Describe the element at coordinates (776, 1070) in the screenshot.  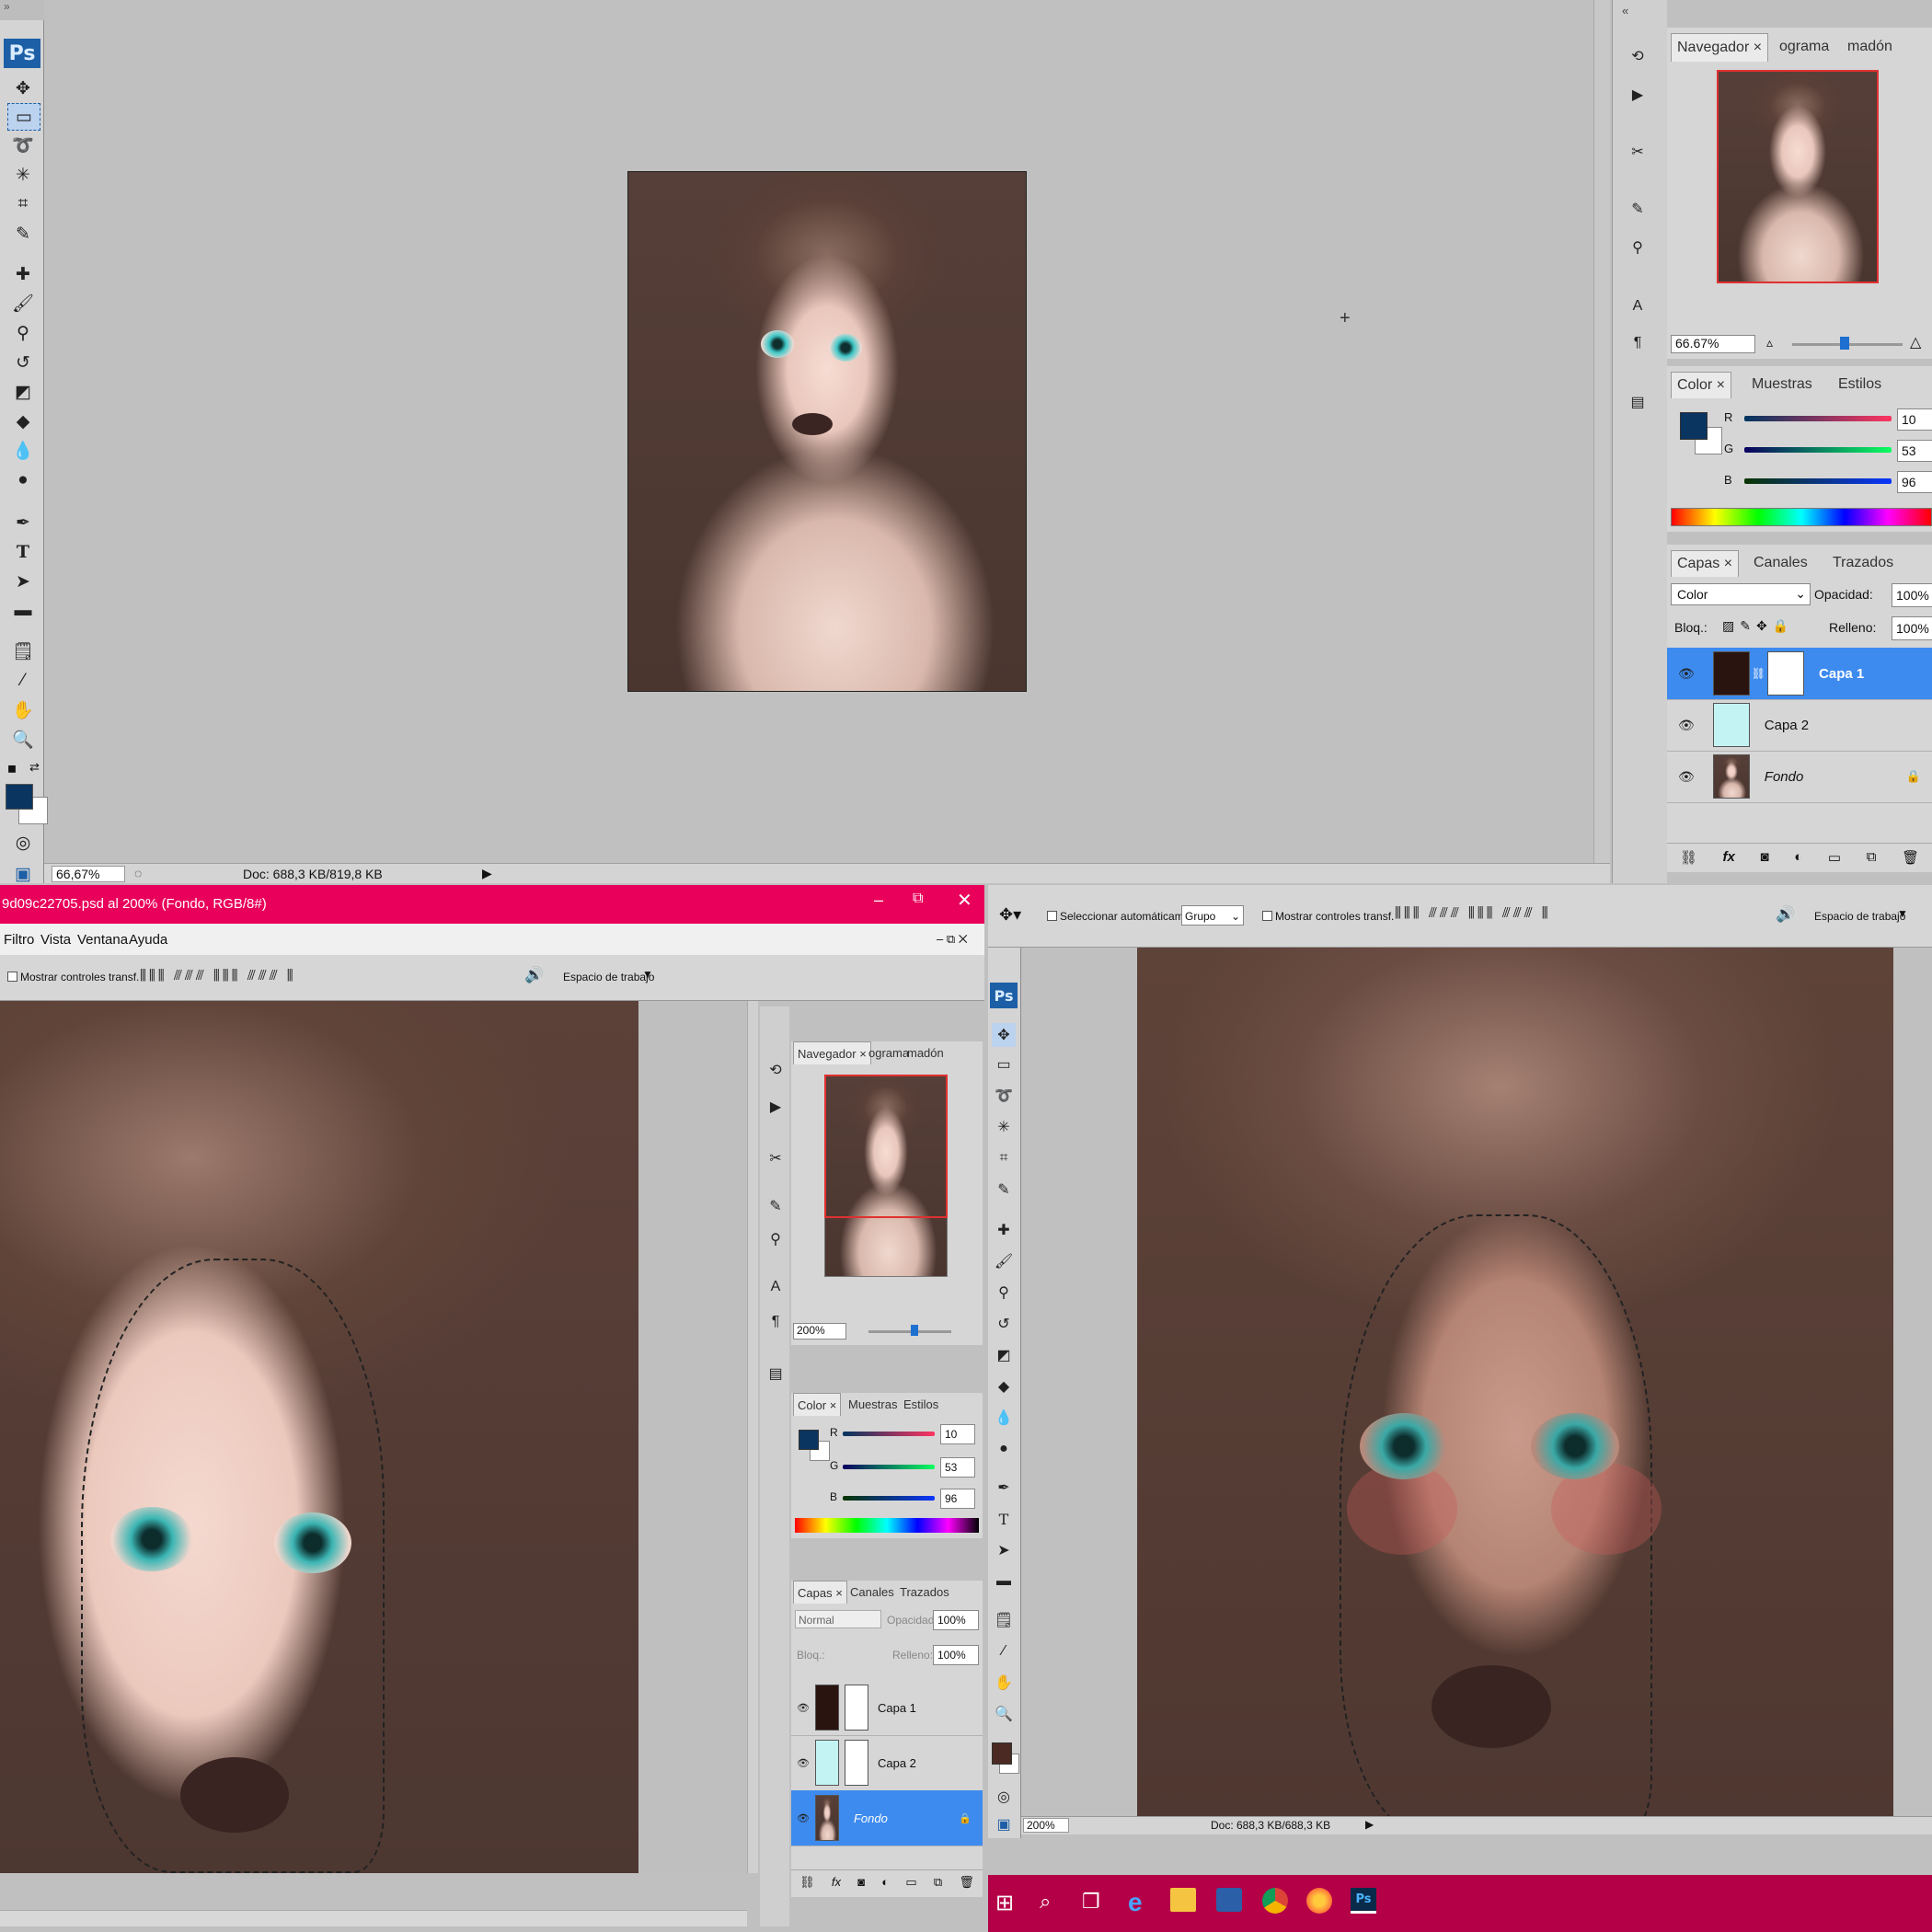
I see `history-panel-icon: ⟲` at that location.